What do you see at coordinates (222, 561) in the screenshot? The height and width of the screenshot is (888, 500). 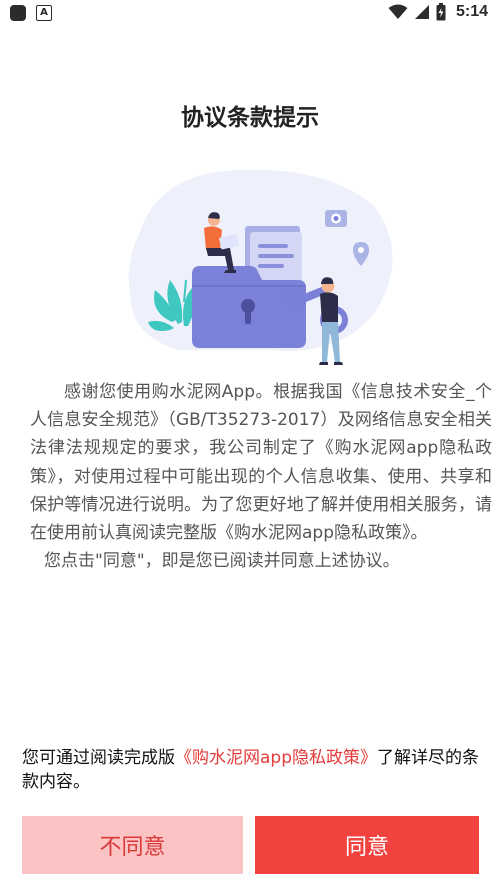 I see `consent-statement: 您点击"同意"，即是您已阅读并同意上述协议。` at bounding box center [222, 561].